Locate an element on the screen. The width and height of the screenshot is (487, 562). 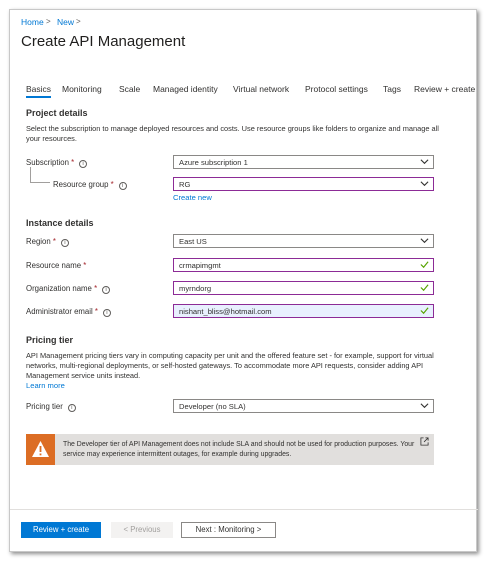
resource-group-label: Resource group * i is located at coordinates (90, 185).